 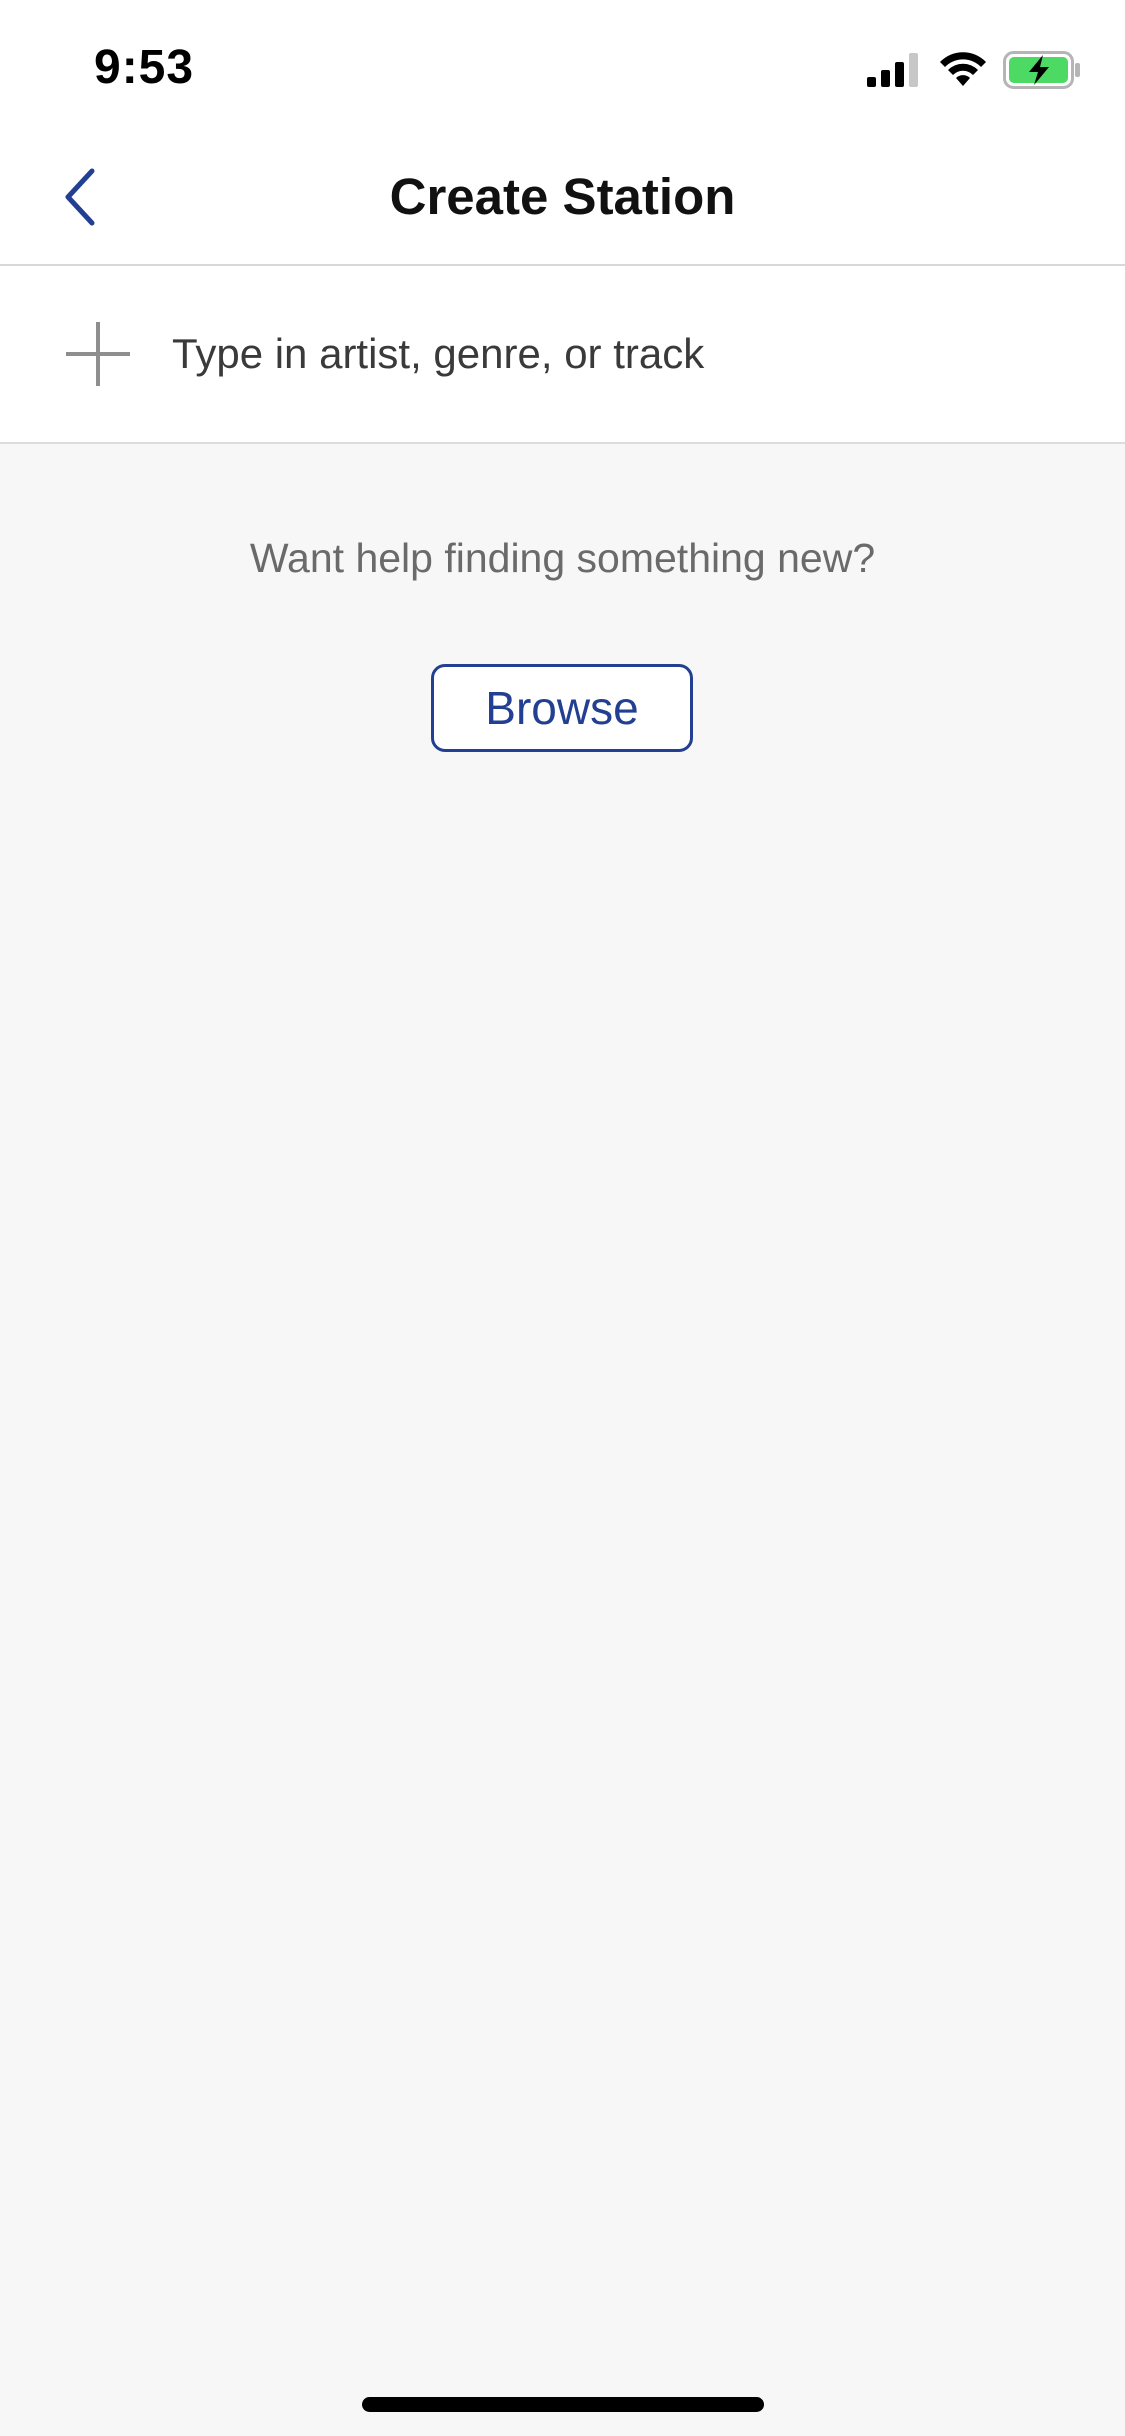 I want to click on search-row, so click(x=562, y=355).